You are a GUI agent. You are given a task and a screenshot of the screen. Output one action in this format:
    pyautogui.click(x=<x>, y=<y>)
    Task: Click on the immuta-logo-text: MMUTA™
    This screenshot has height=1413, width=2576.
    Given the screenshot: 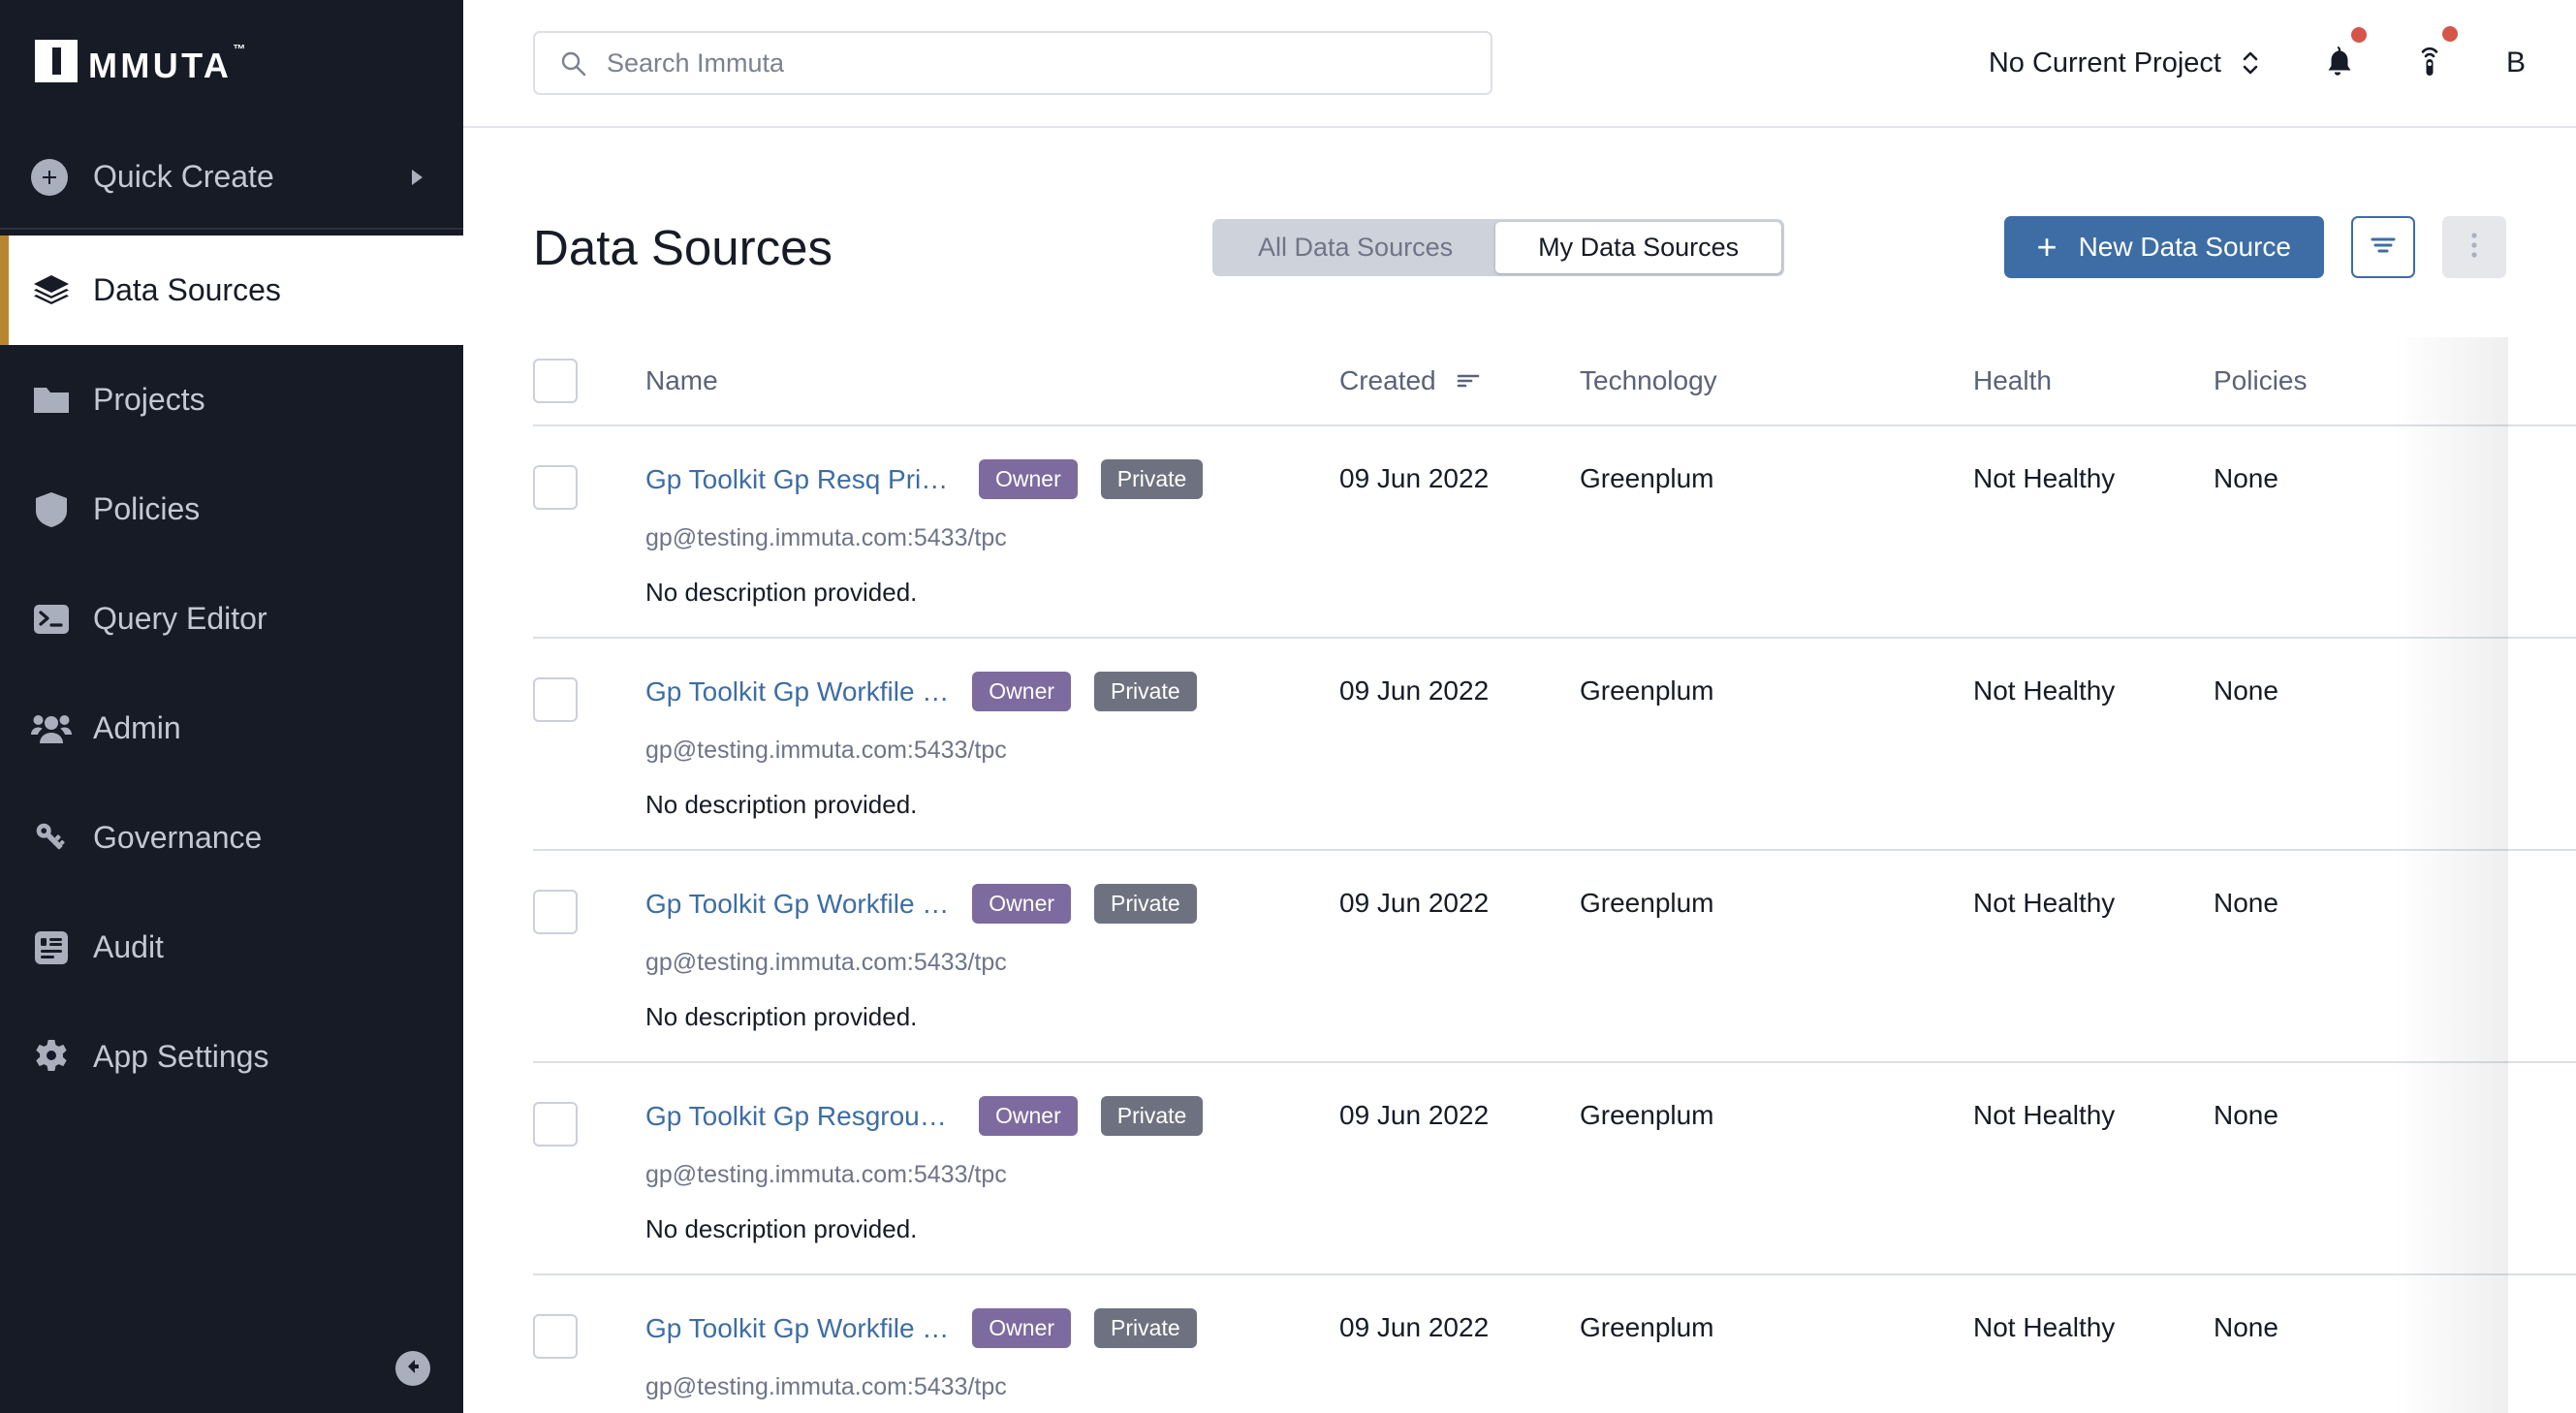 What is the action you would take?
    pyautogui.click(x=167, y=63)
    